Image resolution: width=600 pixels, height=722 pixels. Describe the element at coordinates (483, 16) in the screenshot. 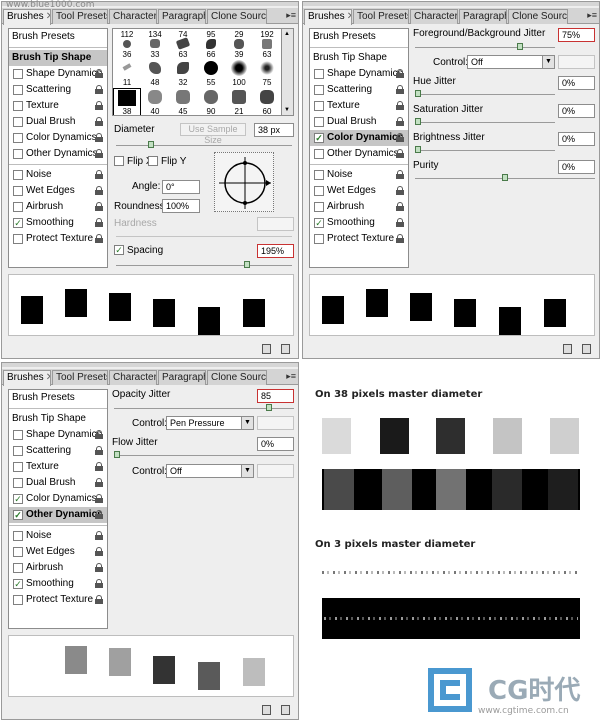

I see `tab-paragraph: Paragraph` at that location.